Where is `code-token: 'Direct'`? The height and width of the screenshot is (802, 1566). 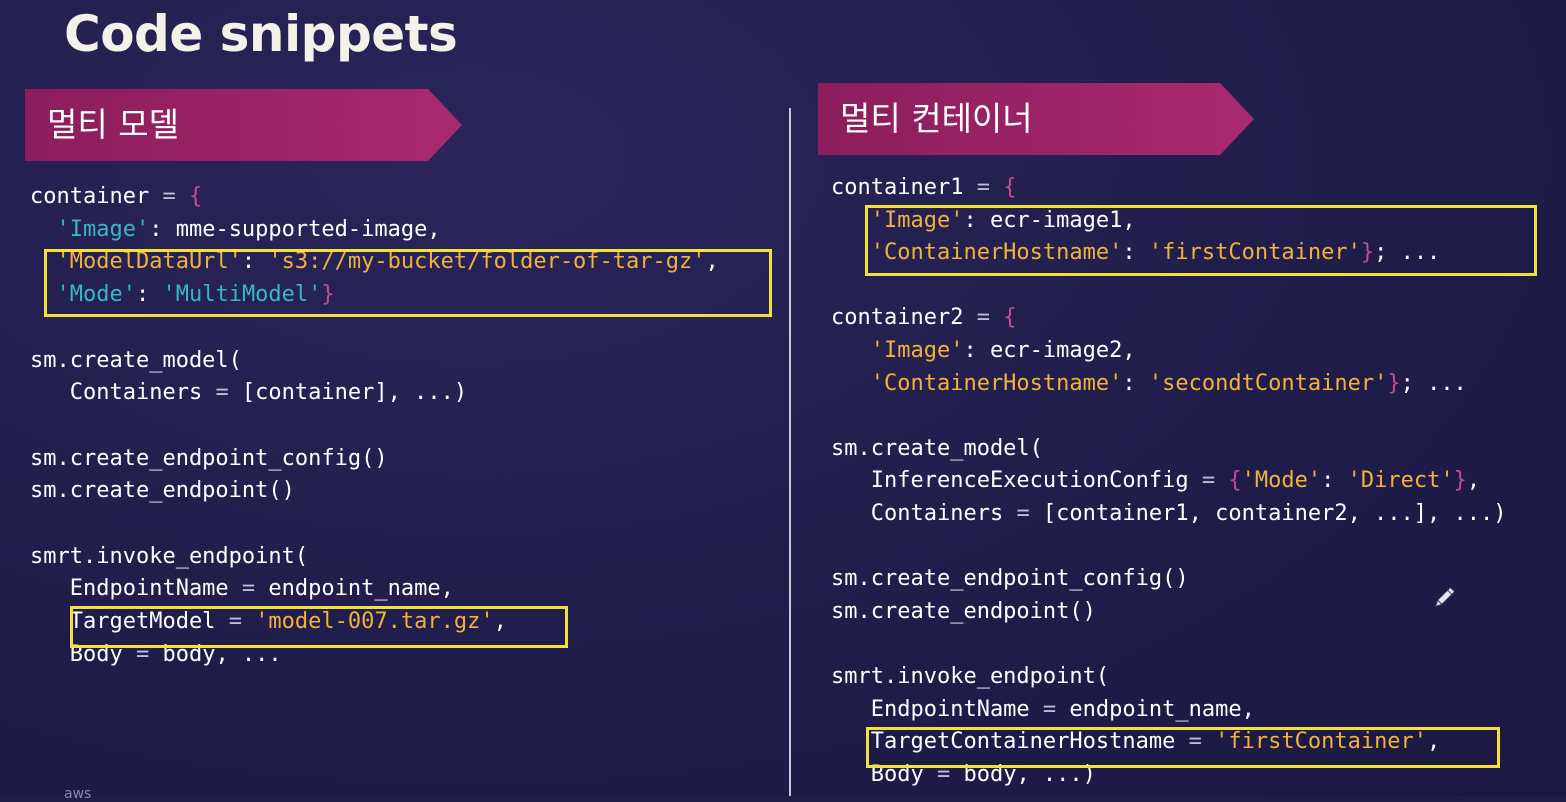 code-token: 'Direct' is located at coordinates (1400, 481).